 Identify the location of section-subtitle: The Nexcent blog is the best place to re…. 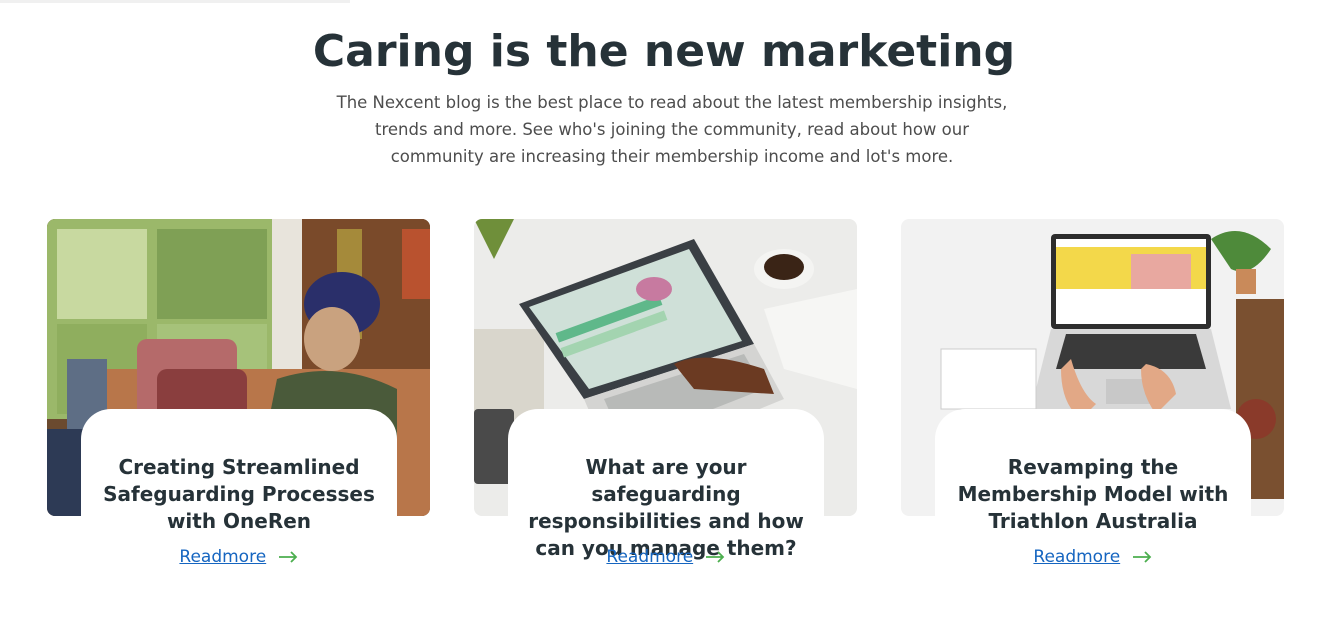
(672, 129).